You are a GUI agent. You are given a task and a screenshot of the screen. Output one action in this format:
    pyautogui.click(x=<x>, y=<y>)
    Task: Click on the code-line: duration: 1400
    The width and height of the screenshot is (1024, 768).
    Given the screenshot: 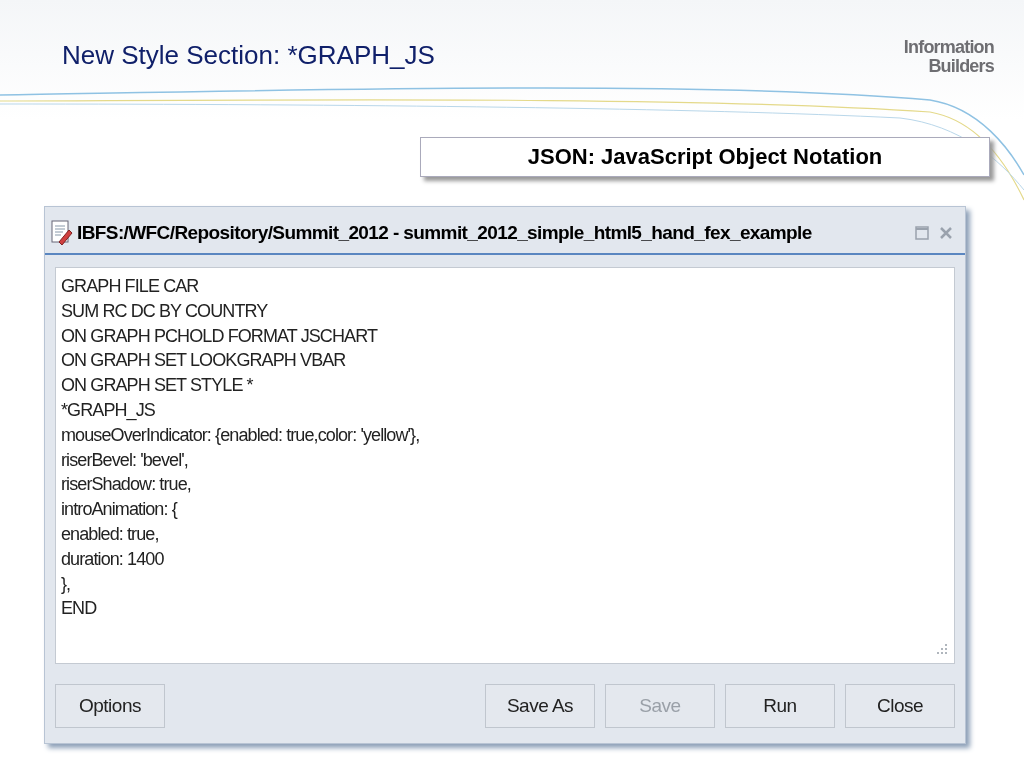 What is the action you would take?
    pyautogui.click(x=112, y=559)
    